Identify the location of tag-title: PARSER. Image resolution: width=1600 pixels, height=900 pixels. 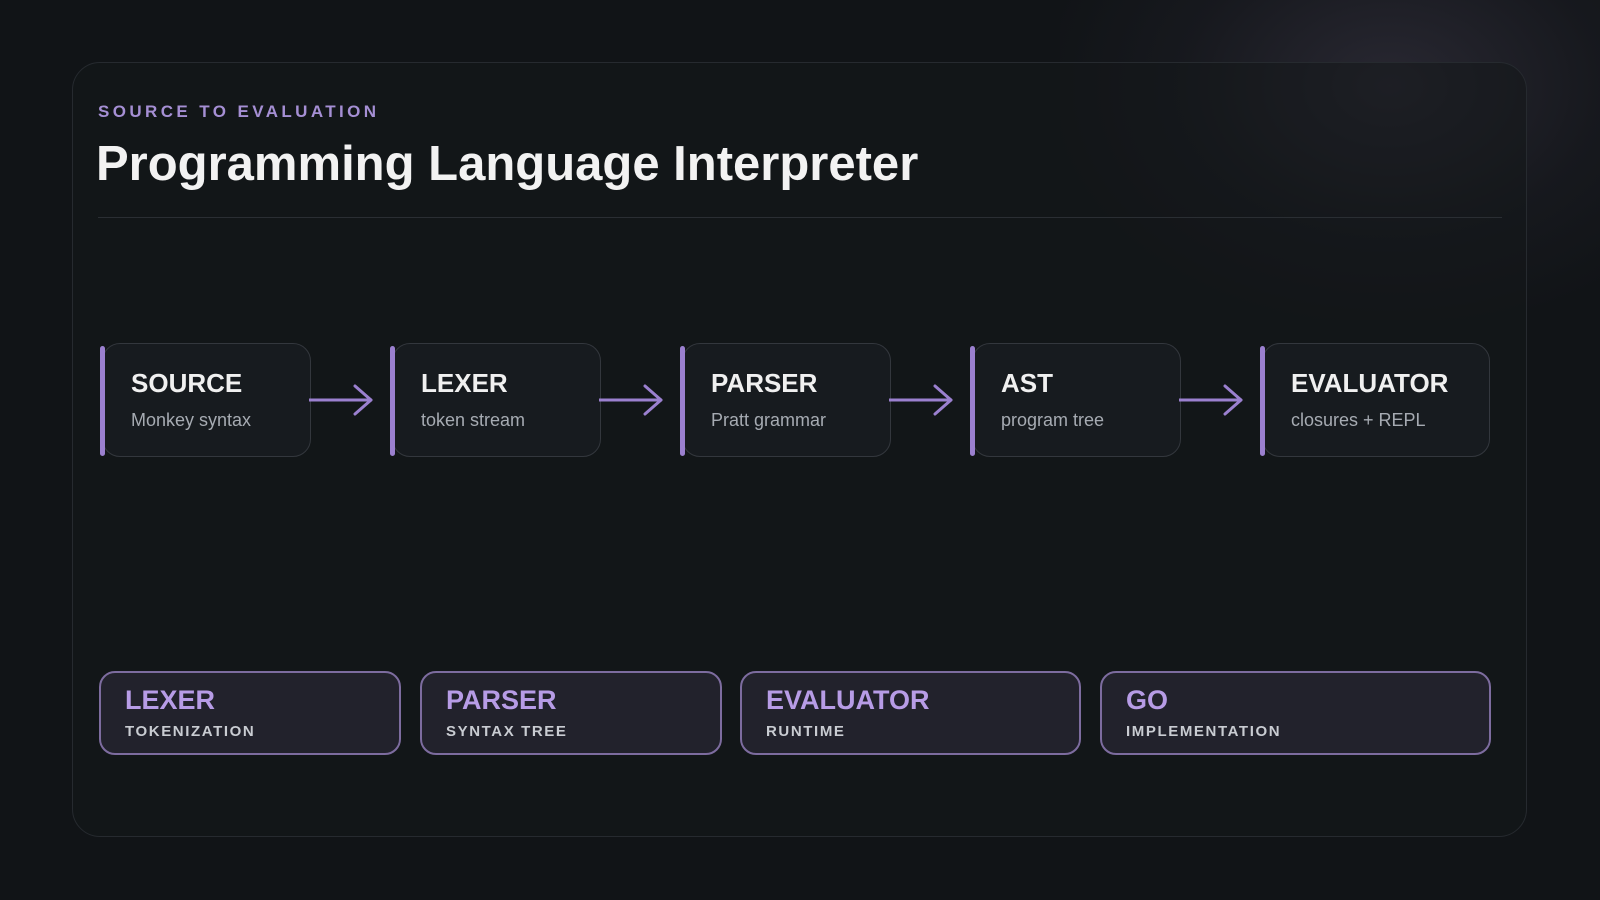
(501, 700).